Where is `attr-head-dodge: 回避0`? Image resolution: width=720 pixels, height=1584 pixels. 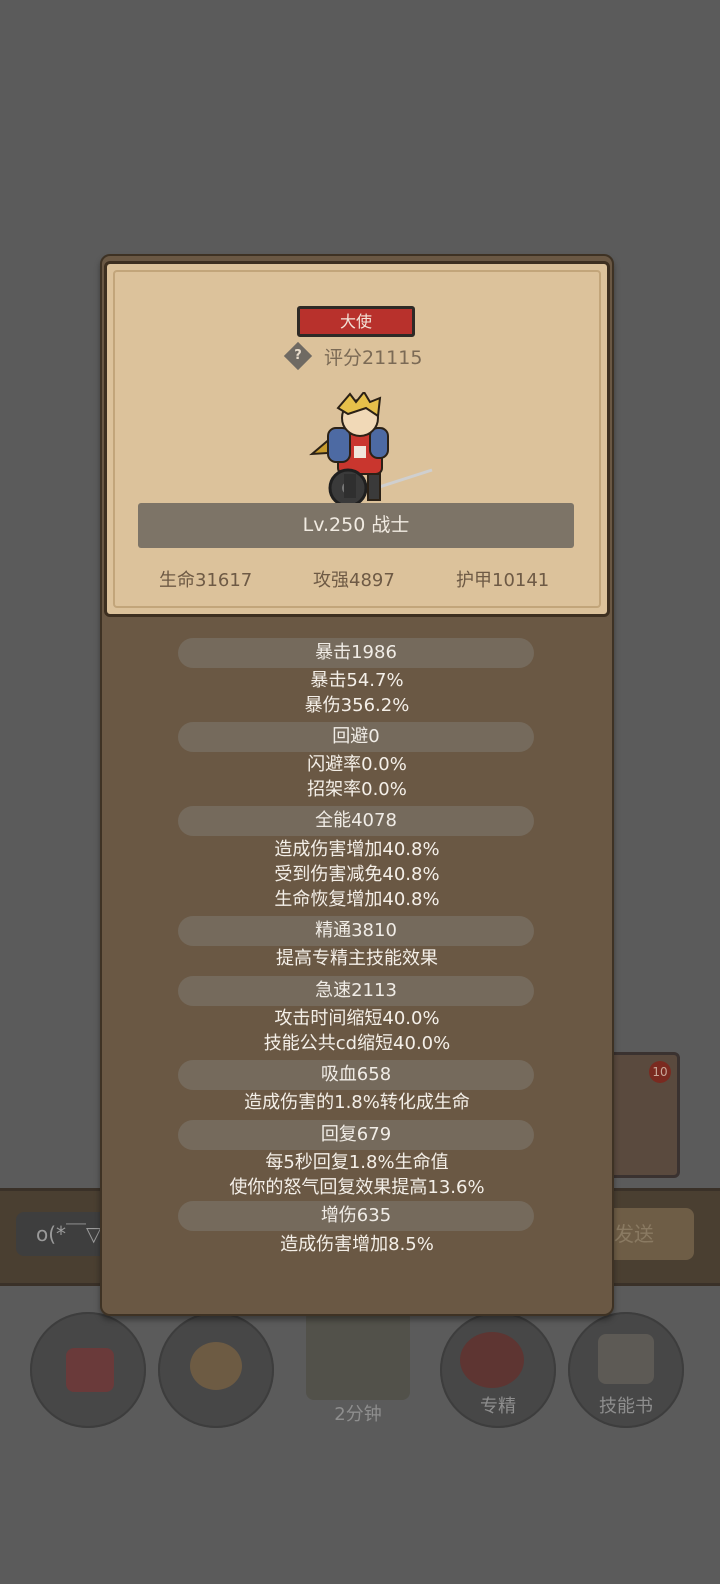
attr-head-dodge: 回避0 is located at coordinates (356, 737).